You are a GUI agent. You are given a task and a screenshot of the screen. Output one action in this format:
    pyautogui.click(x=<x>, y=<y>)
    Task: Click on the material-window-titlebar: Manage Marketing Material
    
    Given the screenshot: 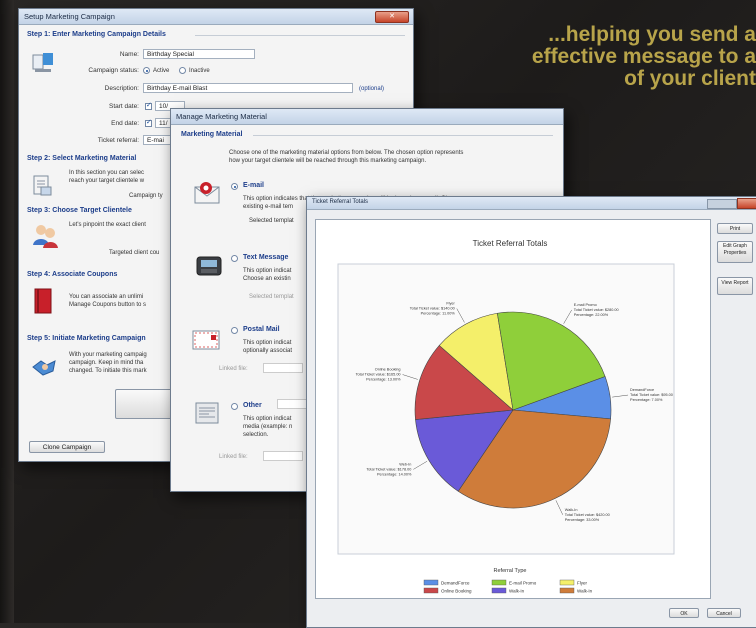 What is the action you would take?
    pyautogui.click(x=367, y=117)
    